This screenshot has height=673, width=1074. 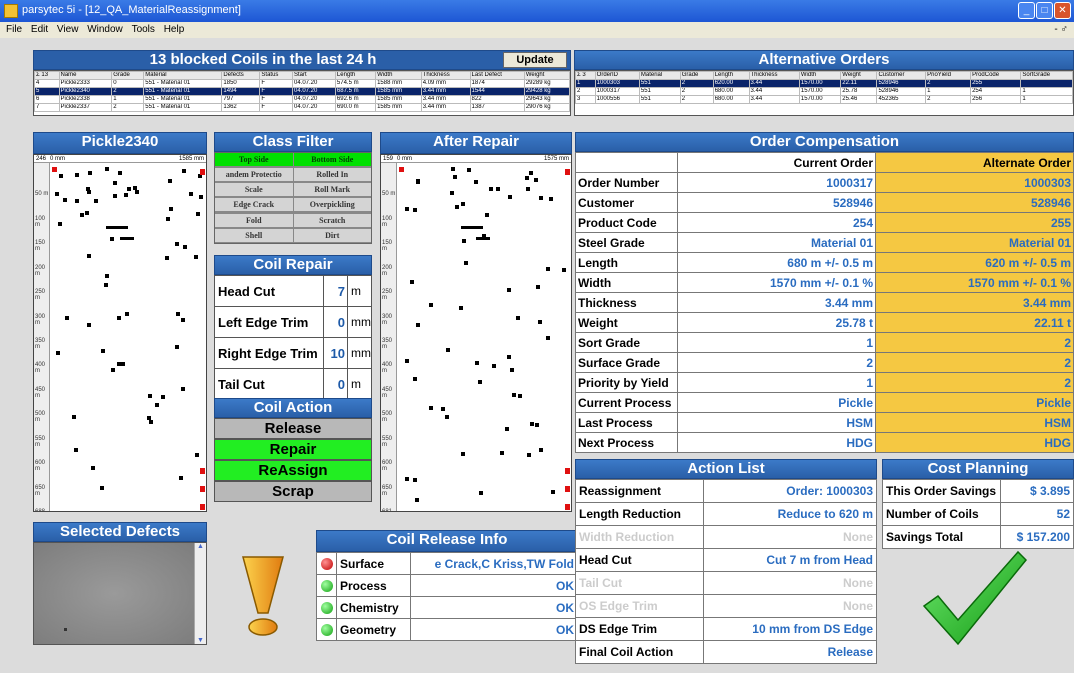 I want to click on alt-col-header: SortGrade, so click(x=1046, y=75).